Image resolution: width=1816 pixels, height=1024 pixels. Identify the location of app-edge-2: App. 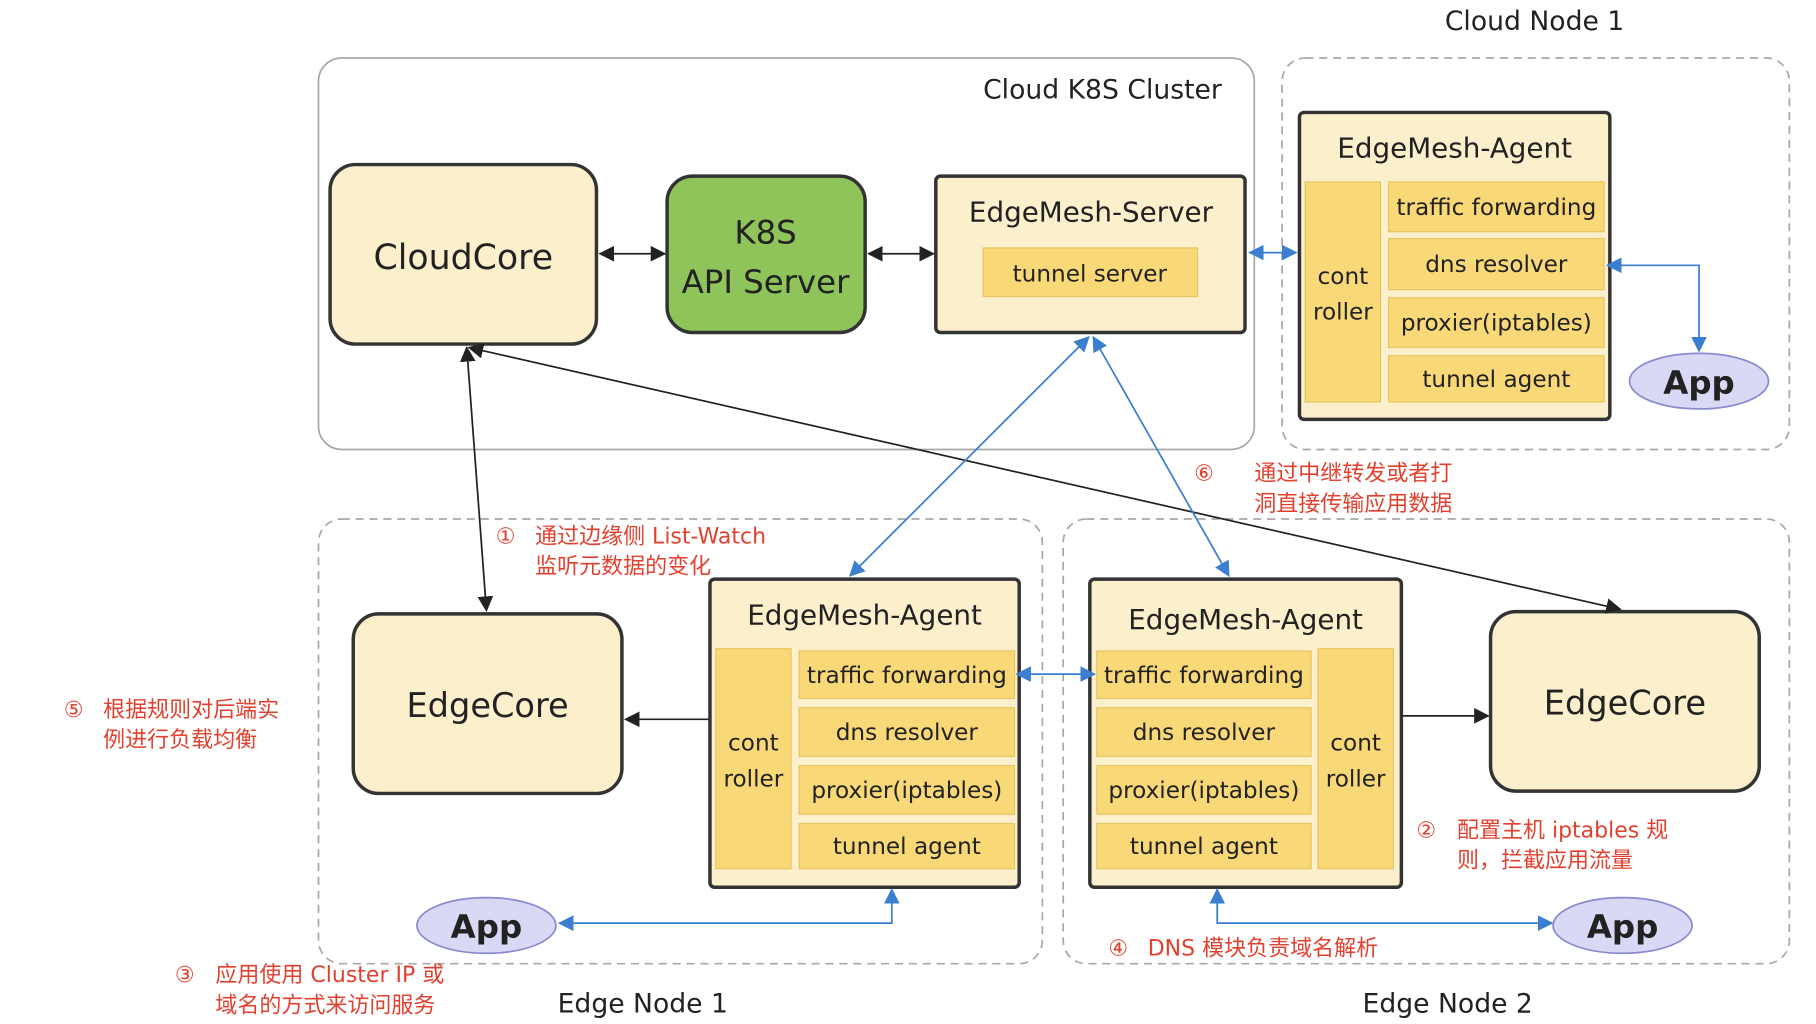
(1622, 925).